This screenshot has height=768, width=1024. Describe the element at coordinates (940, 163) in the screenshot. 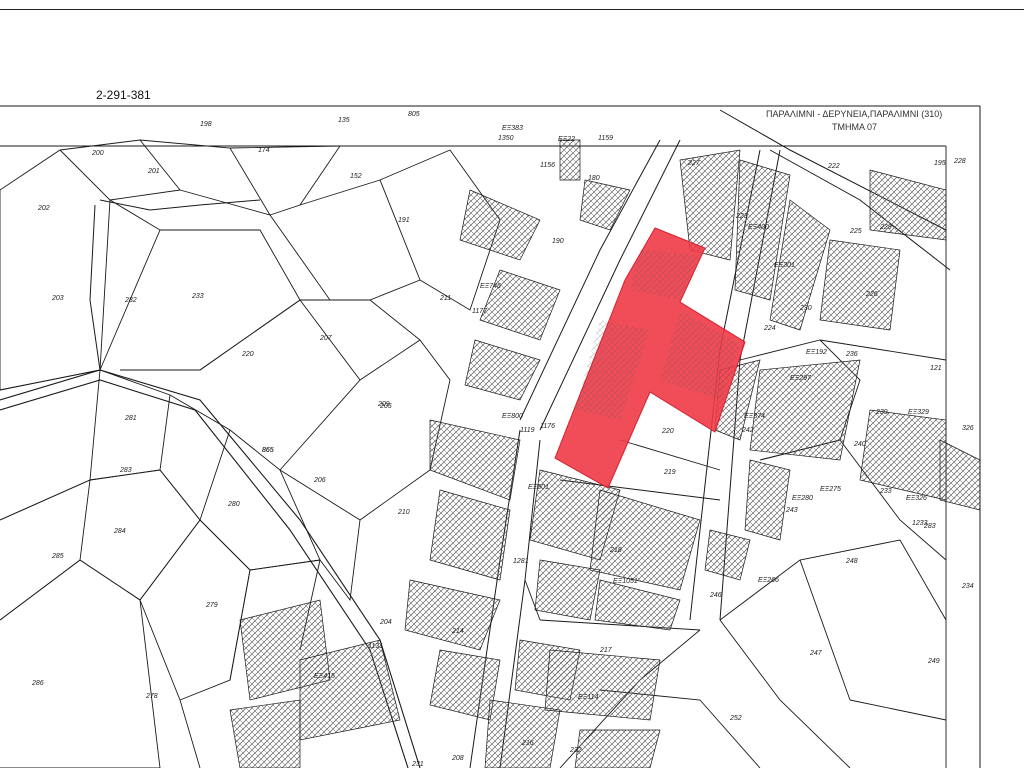

I see `parcel-label: 195` at that location.